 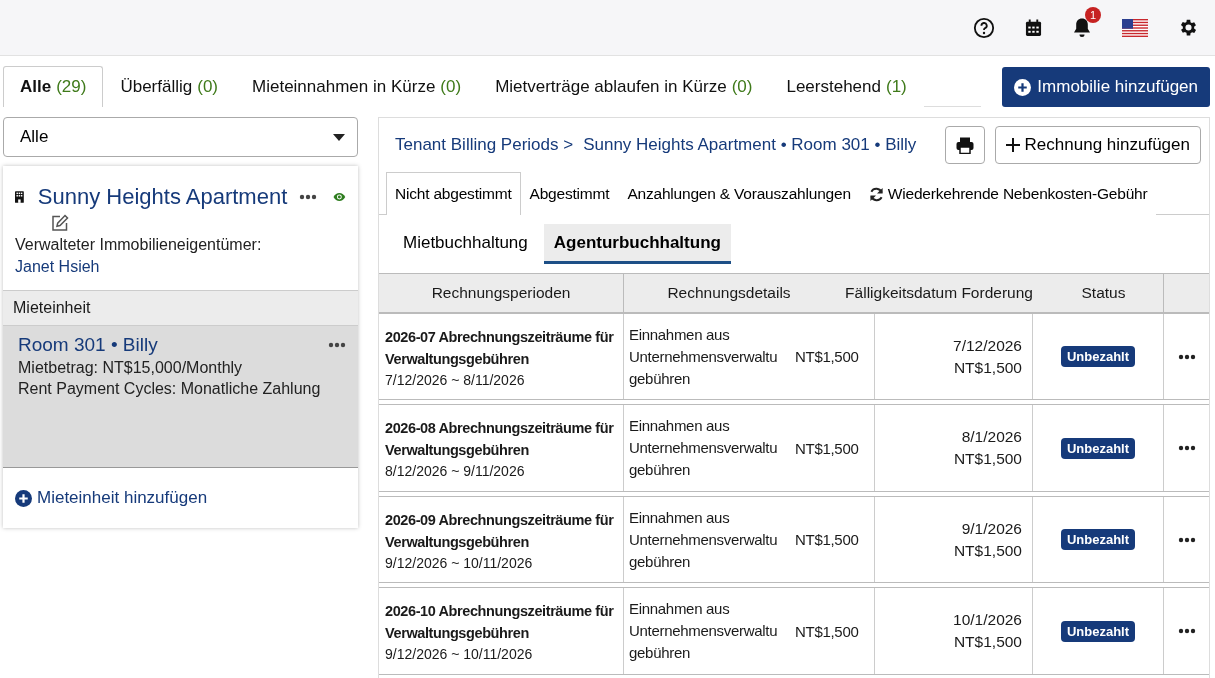 I want to click on flag-icon, so click(x=1135, y=27).